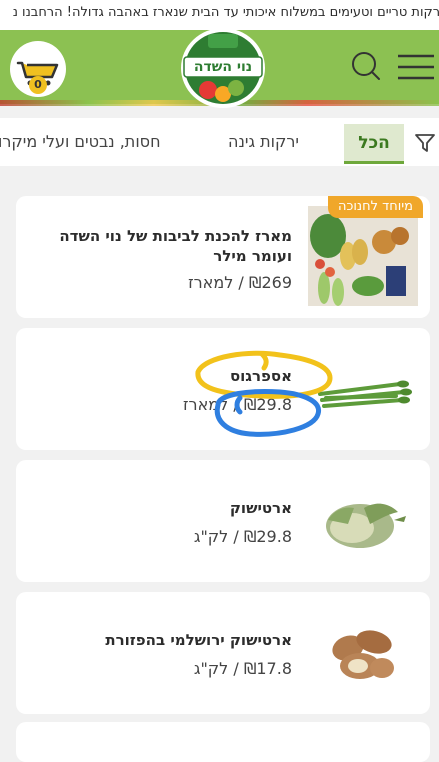 The width and height of the screenshot is (439, 762). I want to click on product-image-jerusalem-artichoke, so click(363, 654).